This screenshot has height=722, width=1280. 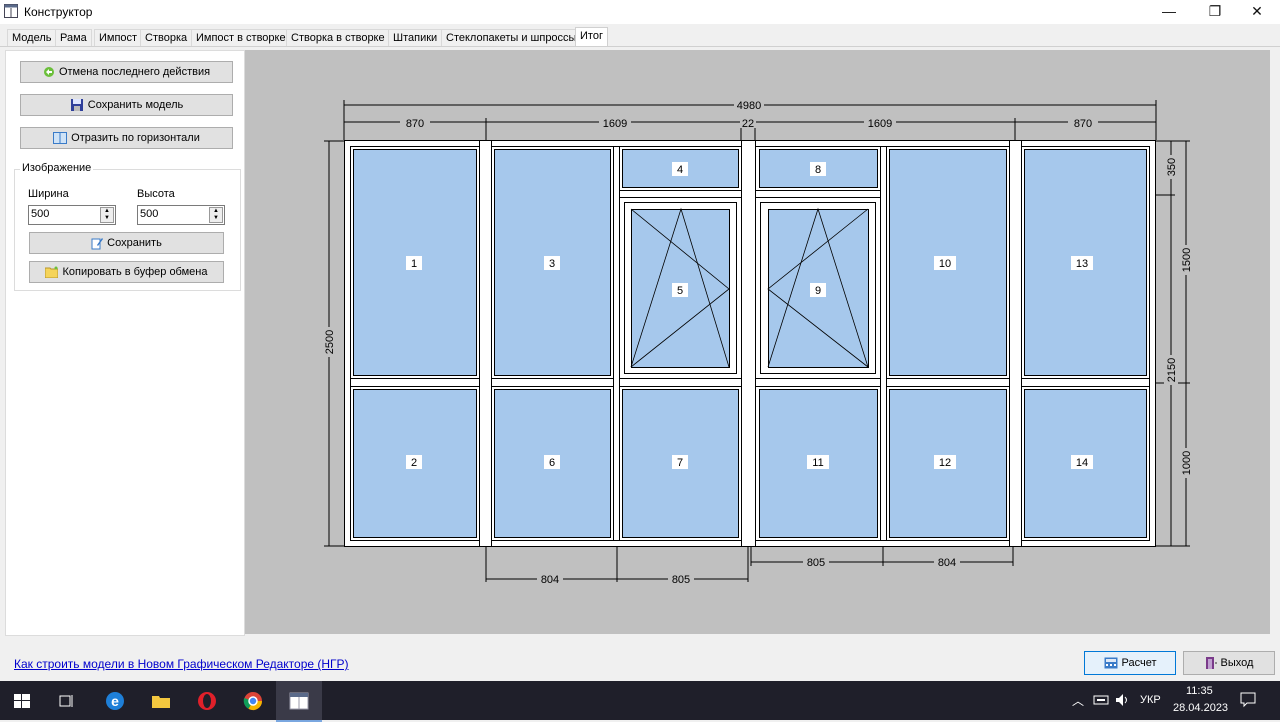 I want to click on save-image-button: Сохранить, so click(x=126, y=243).